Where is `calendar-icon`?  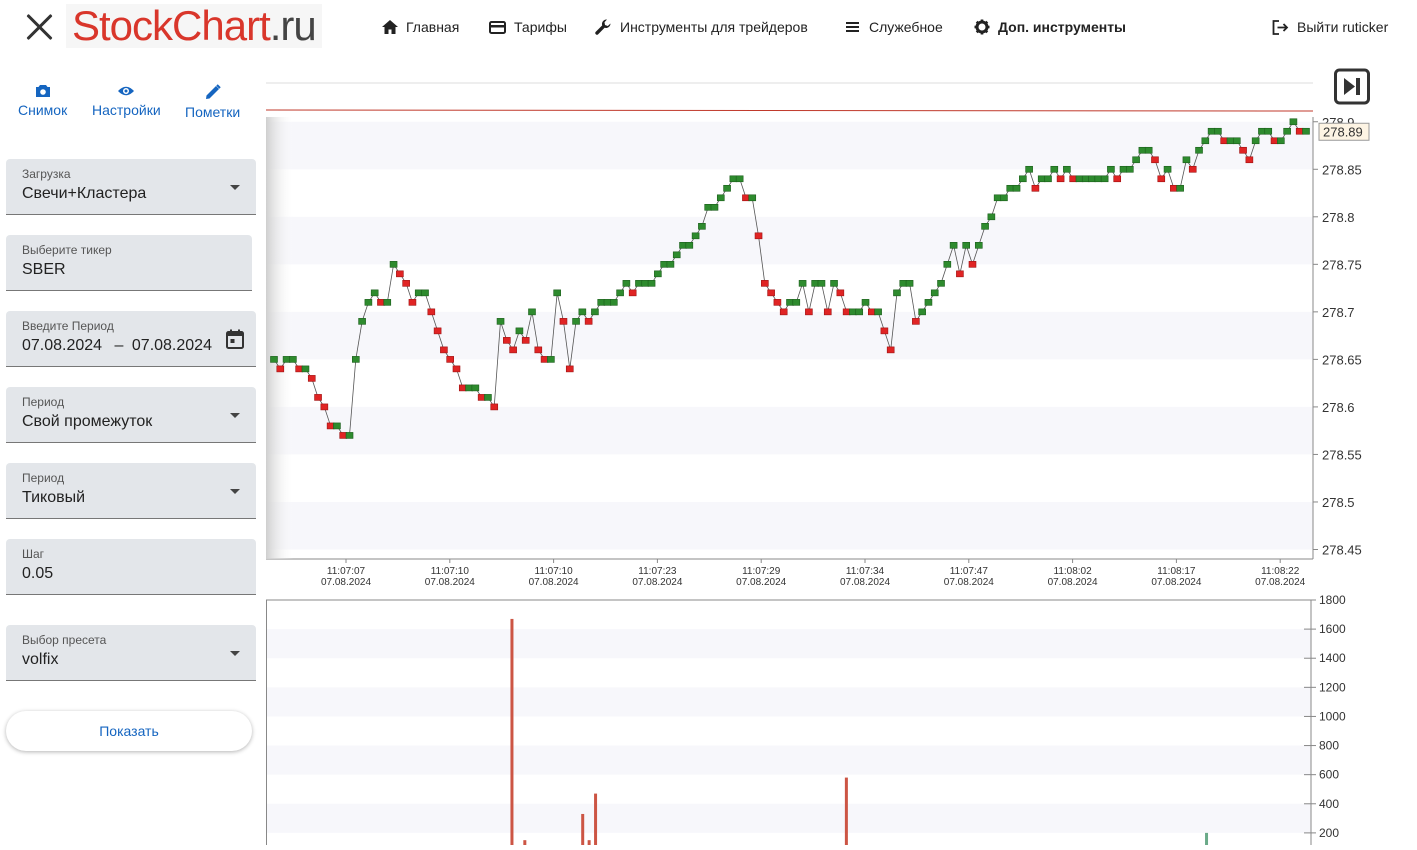 calendar-icon is located at coordinates (235, 339).